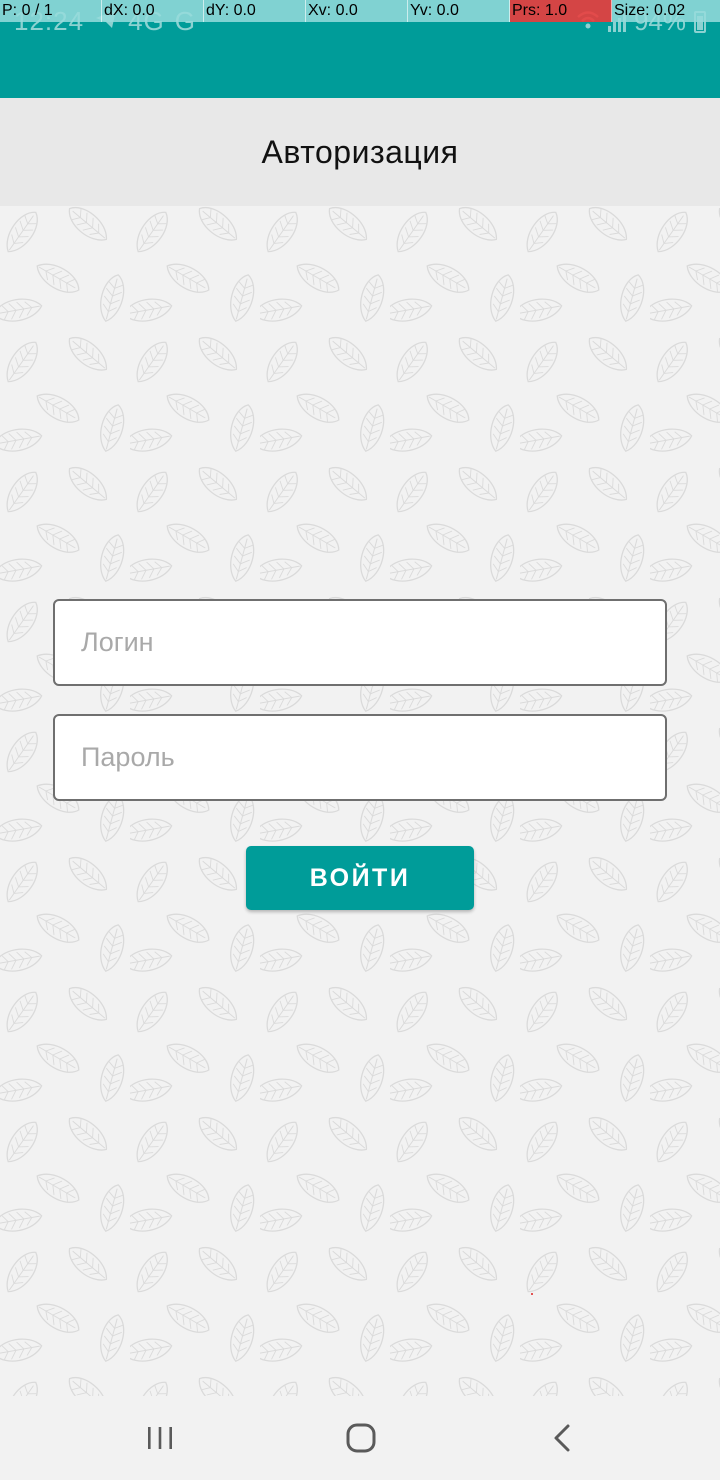 This screenshot has width=720, height=1480. I want to click on debug-pressure: Prs: 1.0, so click(561, 11).